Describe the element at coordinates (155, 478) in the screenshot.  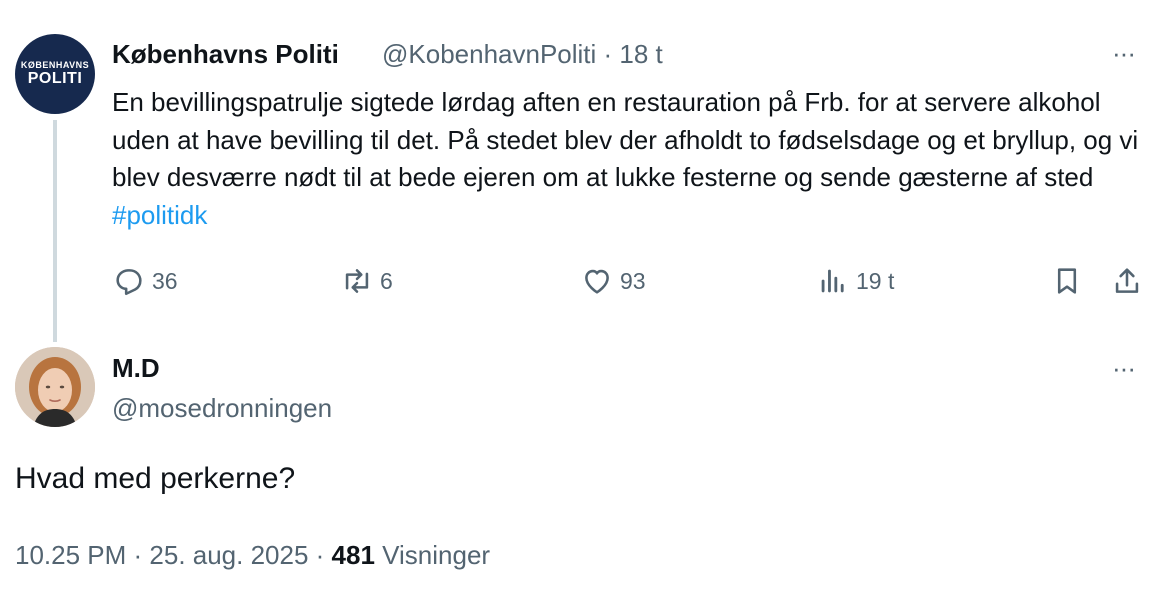
I see `reply-text: Hvad med perkerne?` at that location.